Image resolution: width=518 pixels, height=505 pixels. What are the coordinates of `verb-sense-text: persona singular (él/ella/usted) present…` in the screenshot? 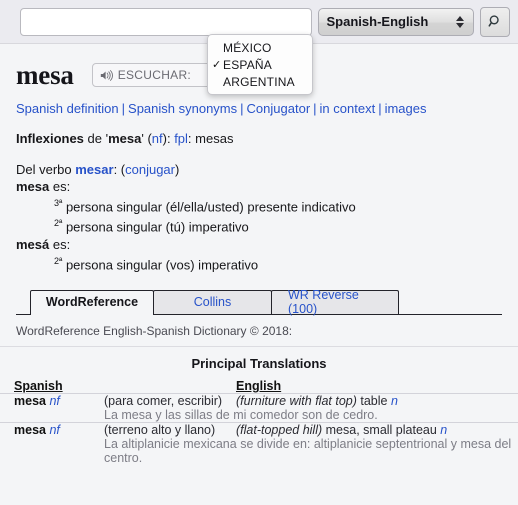 It's located at (209, 207).